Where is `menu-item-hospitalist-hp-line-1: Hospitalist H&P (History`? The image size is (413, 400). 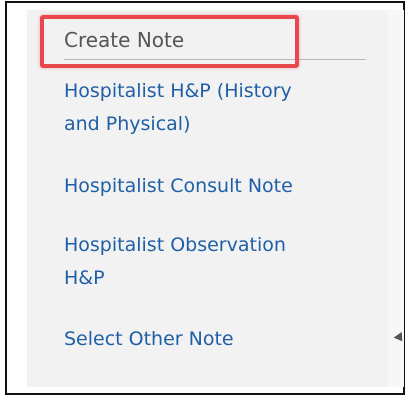 menu-item-hospitalist-hp-line-1: Hospitalist H&P (History is located at coordinates (178, 91).